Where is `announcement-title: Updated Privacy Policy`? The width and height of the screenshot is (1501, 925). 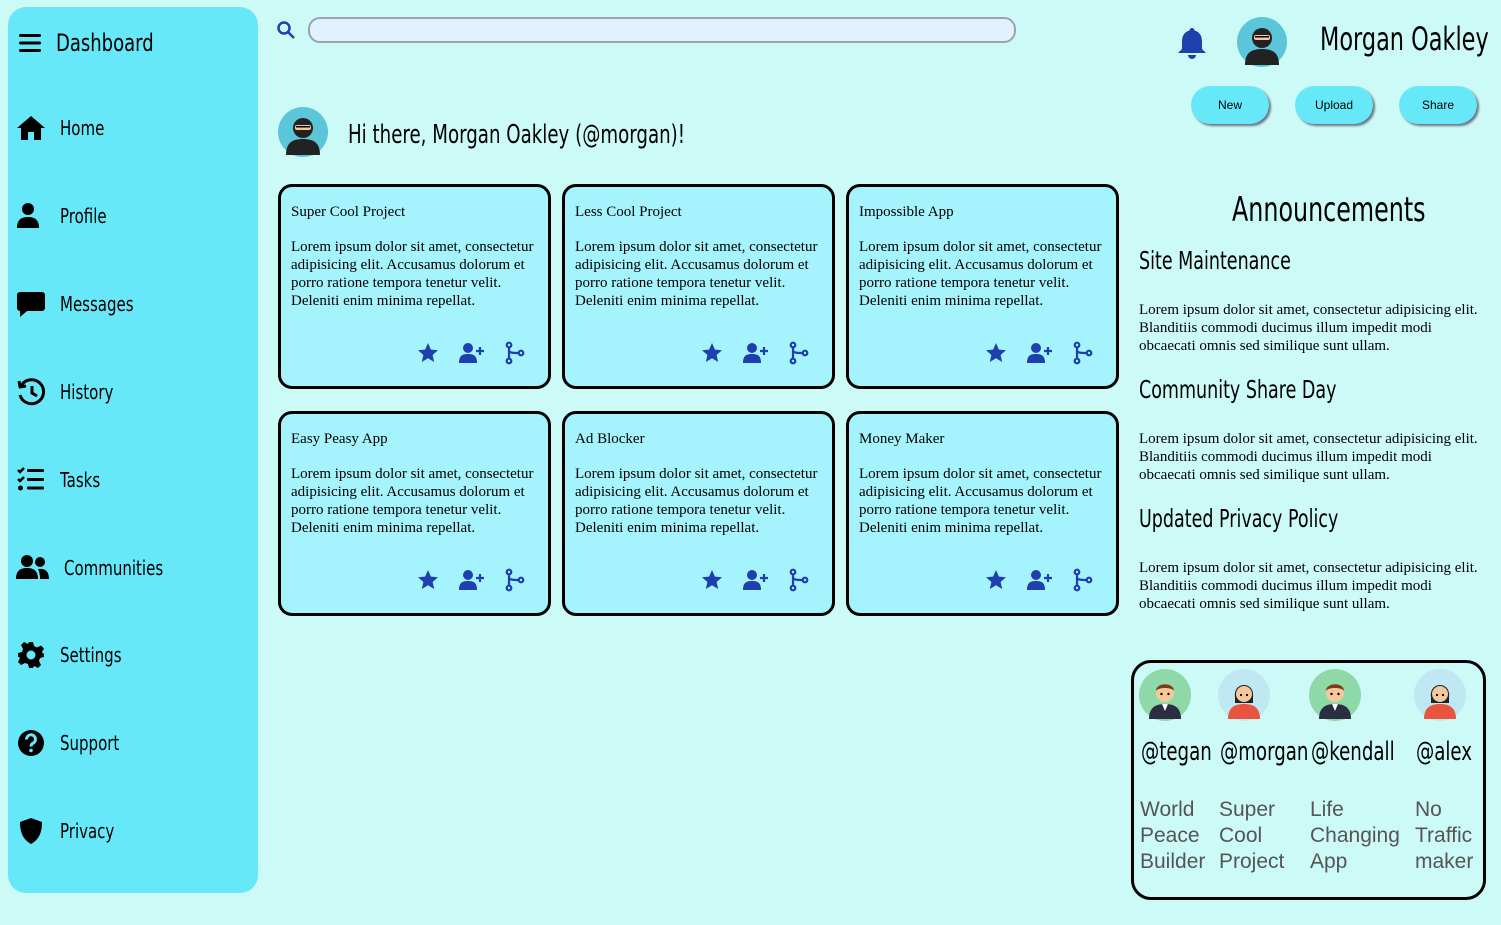
announcement-title: Updated Privacy Policy is located at coordinates (1239, 518).